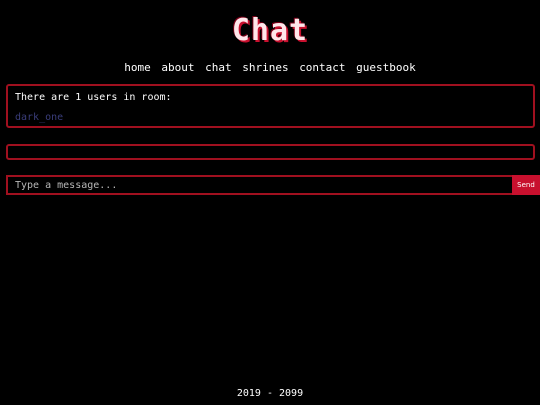 Image resolution: width=540 pixels, height=405 pixels. I want to click on messages-area, so click(270, 152).